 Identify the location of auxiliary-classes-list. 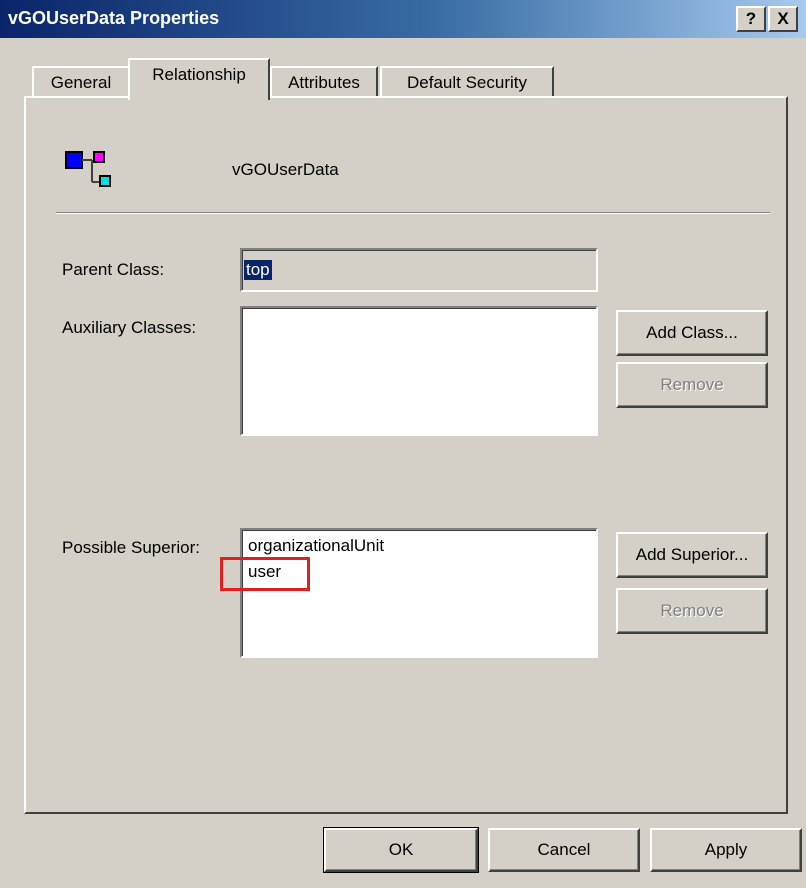
(419, 371).